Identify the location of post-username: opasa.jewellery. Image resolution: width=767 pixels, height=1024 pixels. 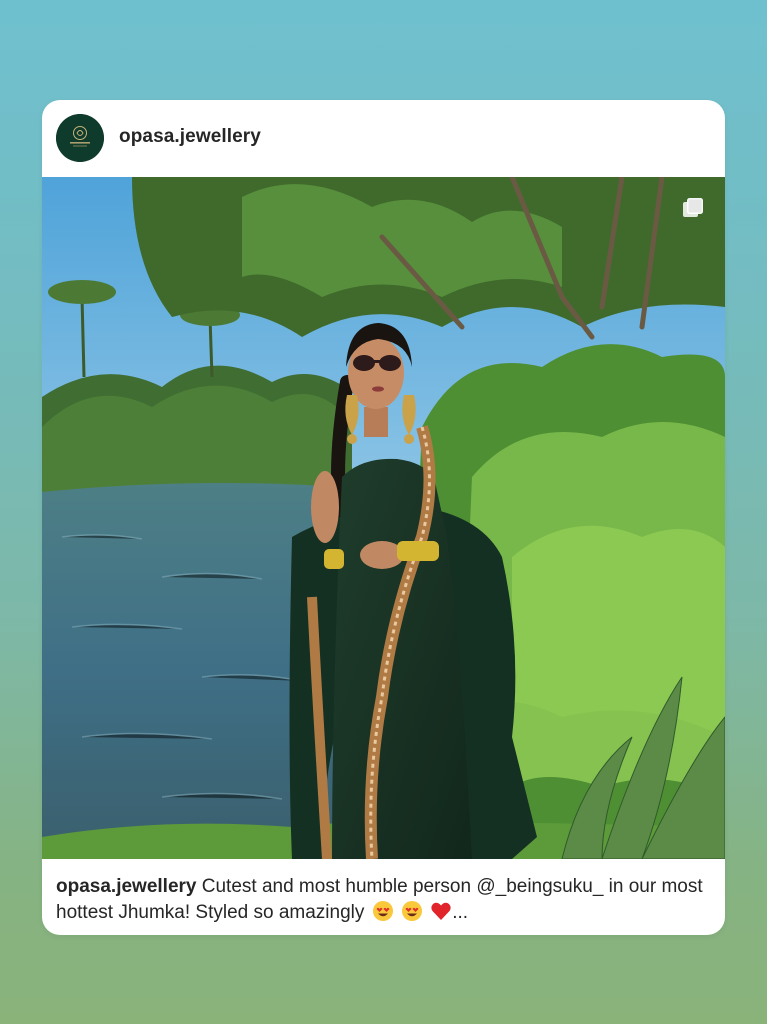
(190, 137).